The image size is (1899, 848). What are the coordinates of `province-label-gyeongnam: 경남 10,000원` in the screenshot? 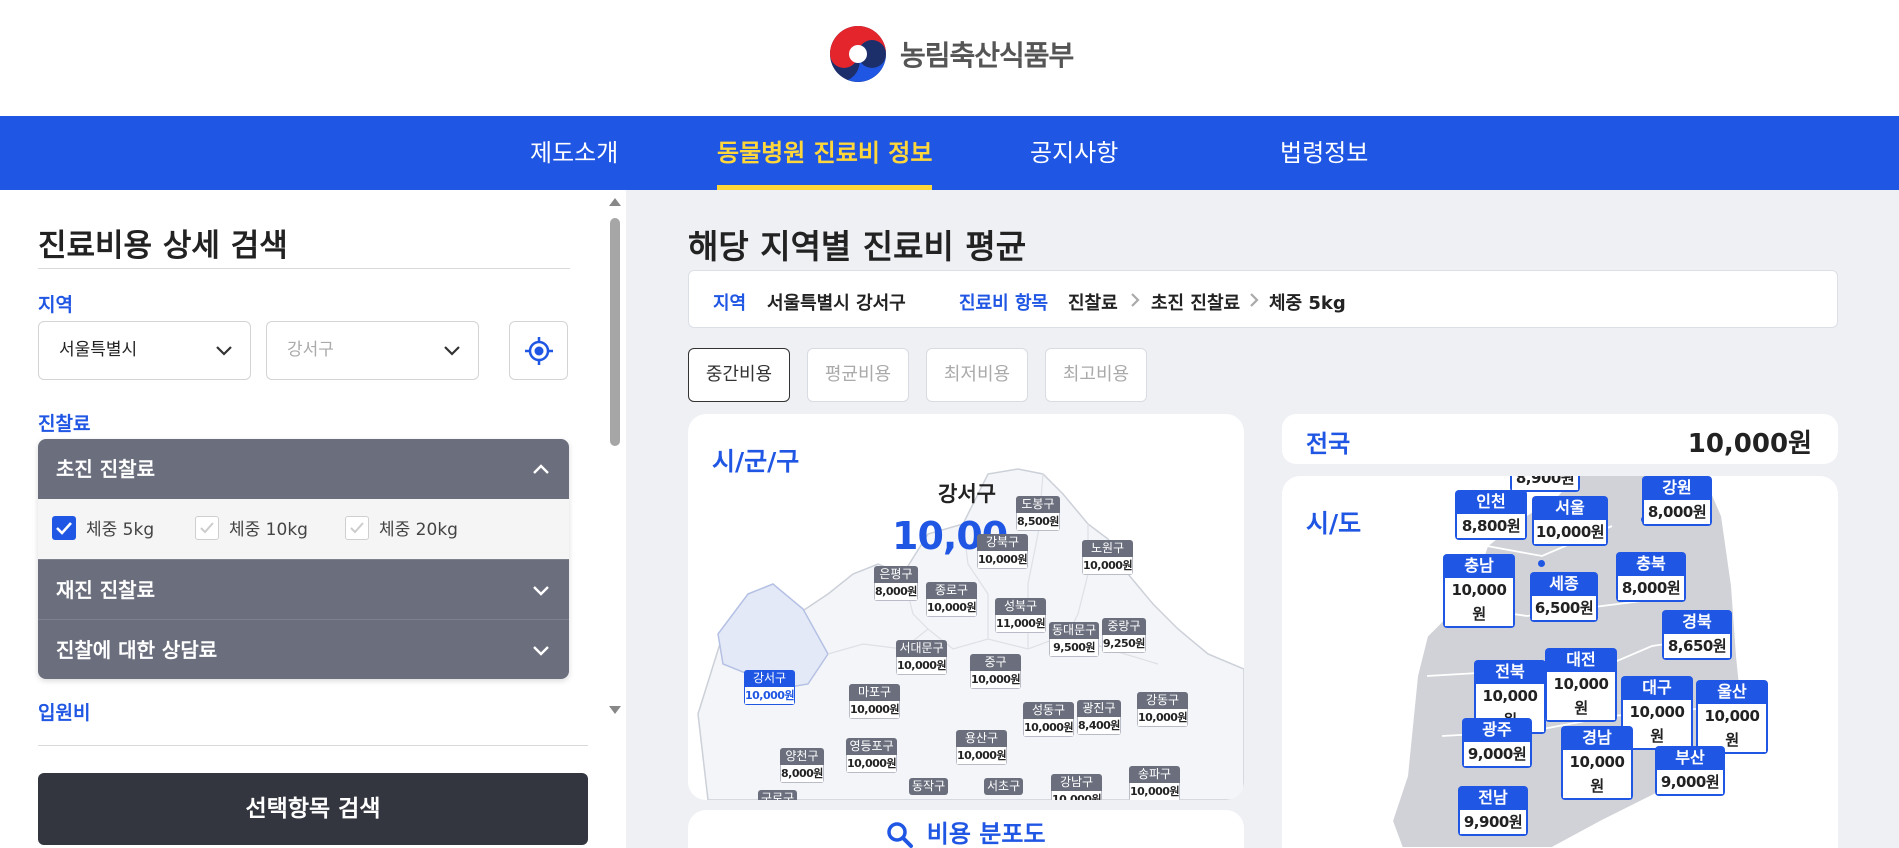 It's located at (1597, 763).